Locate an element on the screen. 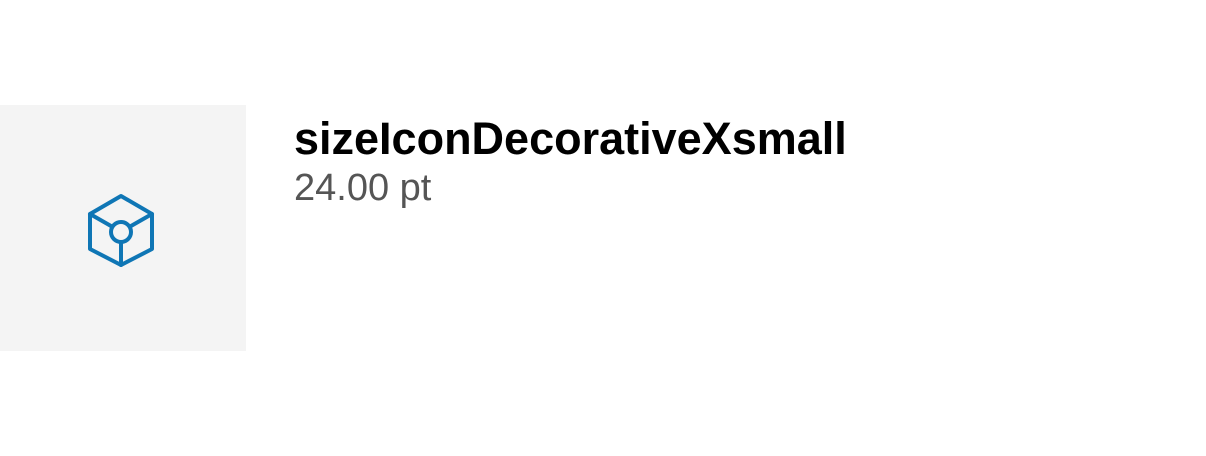 The image size is (1206, 456). token-name: sizeIconDecorativeXsmall is located at coordinates (570, 138).